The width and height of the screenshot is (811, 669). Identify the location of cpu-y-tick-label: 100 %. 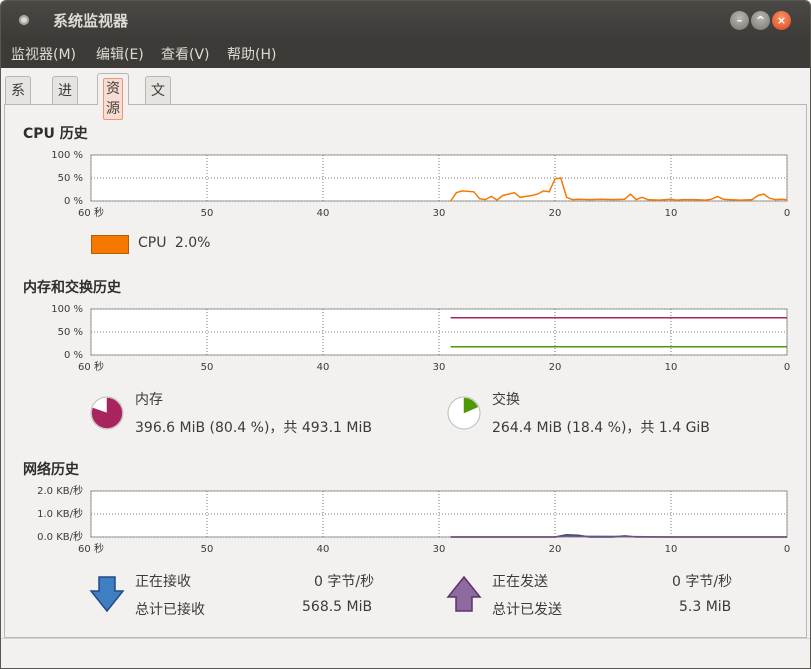
(67, 155).